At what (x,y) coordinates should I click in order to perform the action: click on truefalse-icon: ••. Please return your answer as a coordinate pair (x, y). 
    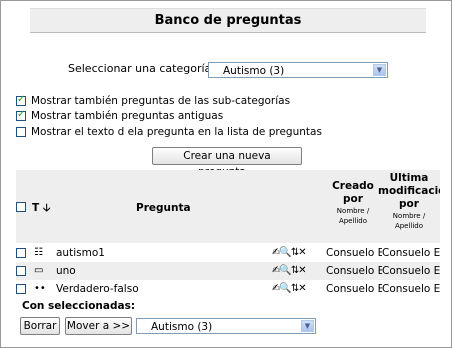
    Looking at the image, I should click on (40, 288).